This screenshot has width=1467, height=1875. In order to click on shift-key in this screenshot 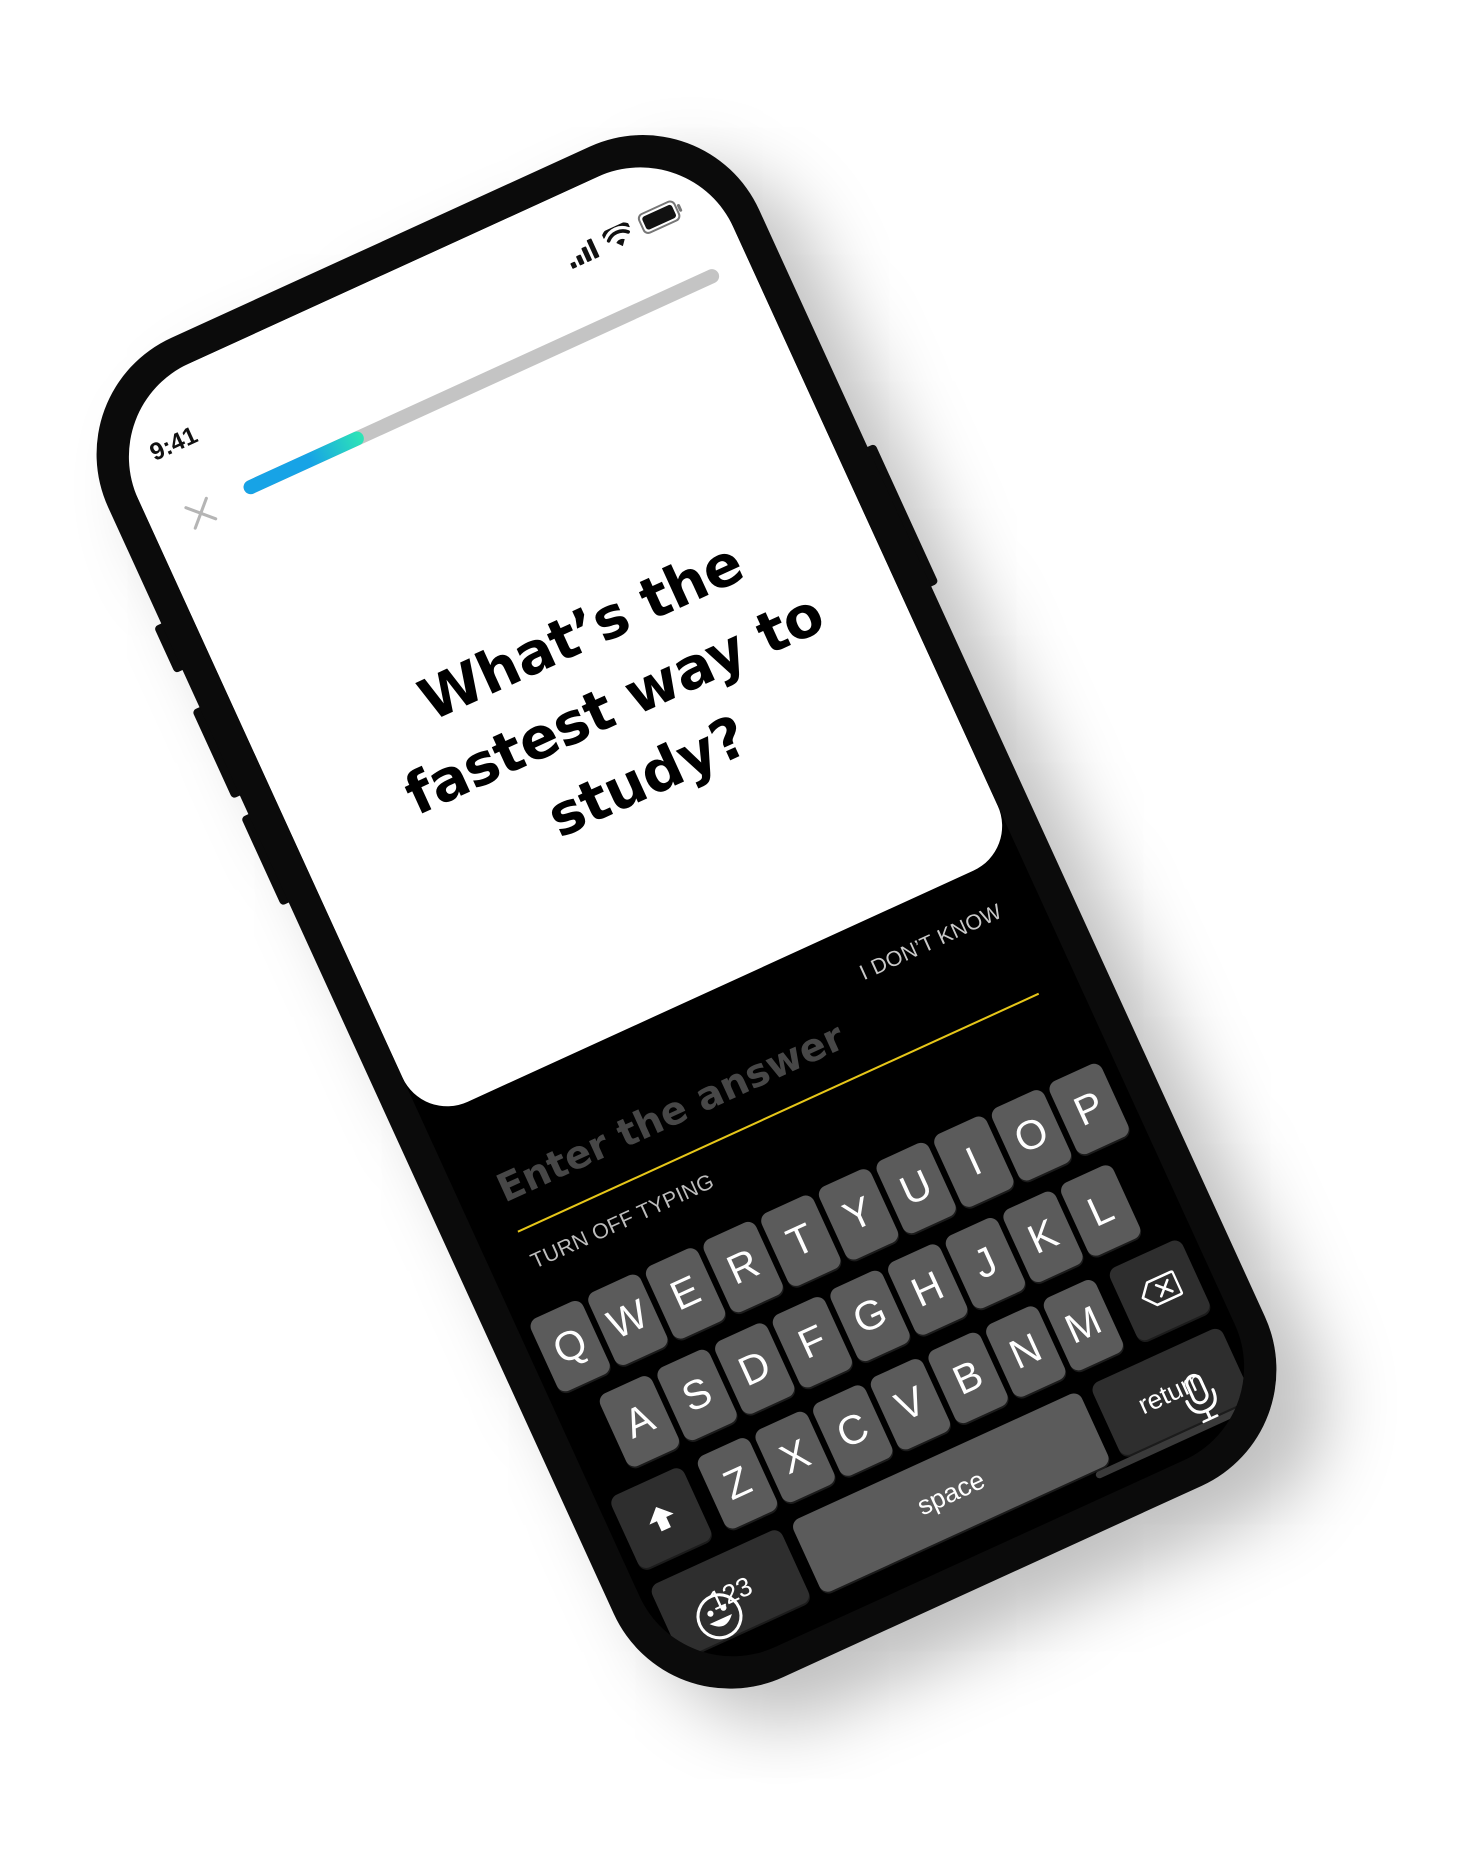, I will do `click(661, 1518)`.